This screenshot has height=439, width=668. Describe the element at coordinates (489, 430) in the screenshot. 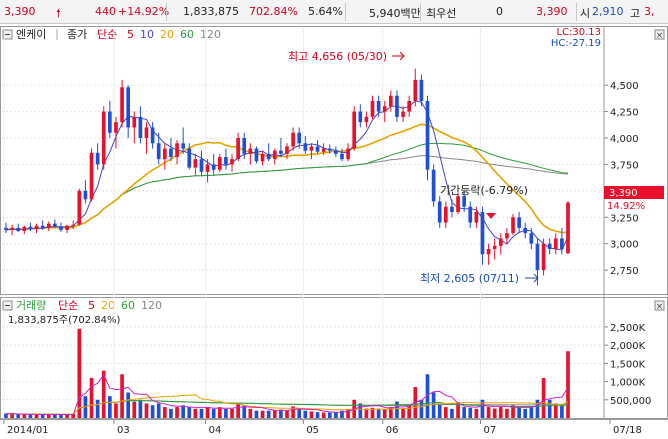

I see `x-tick-label: 07` at that location.